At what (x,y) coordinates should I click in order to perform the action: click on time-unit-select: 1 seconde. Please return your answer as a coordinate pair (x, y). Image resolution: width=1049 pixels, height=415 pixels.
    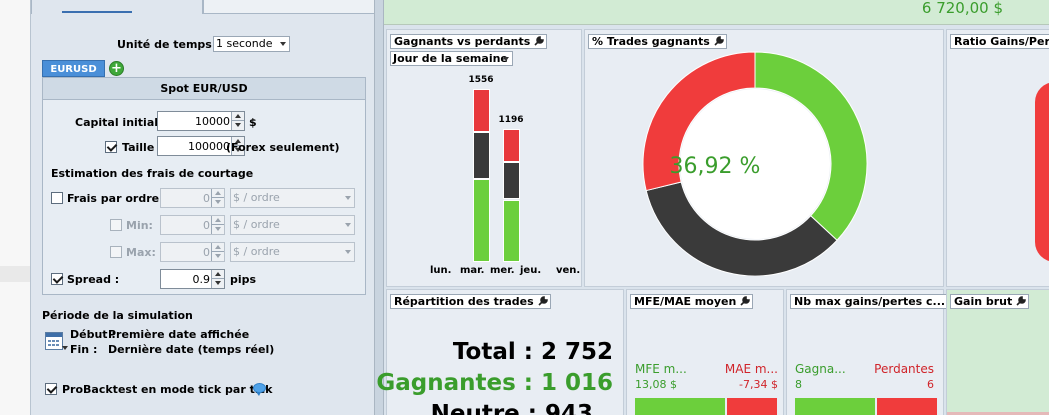
    Looking at the image, I should click on (251, 44).